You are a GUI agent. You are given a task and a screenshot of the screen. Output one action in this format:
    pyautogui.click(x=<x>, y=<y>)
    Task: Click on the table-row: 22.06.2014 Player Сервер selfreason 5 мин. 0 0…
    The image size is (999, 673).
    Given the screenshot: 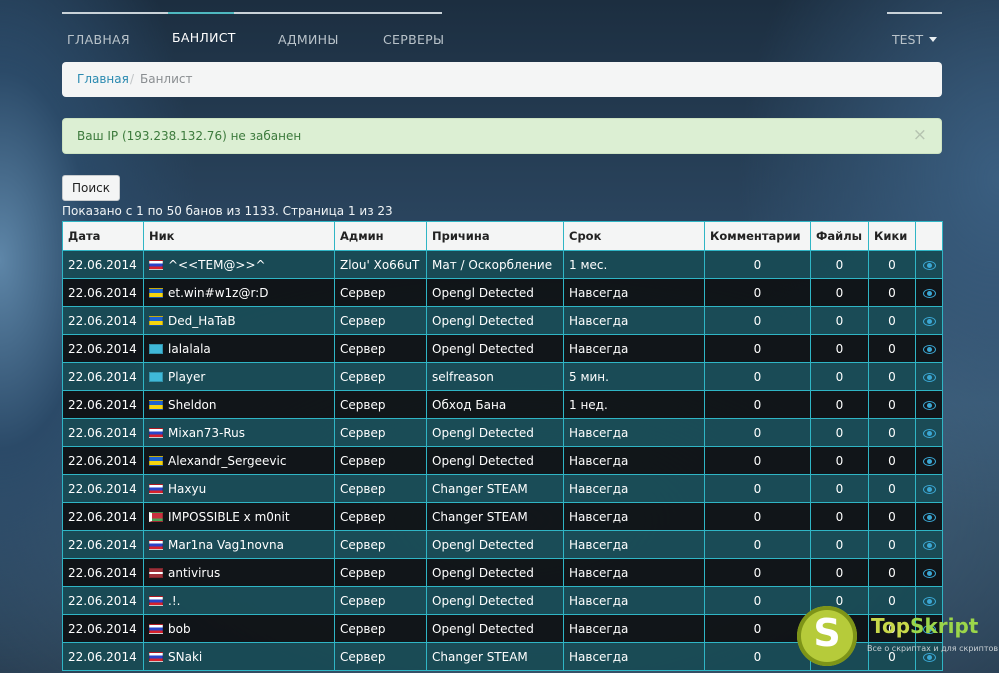 What is the action you would take?
    pyautogui.click(x=502, y=376)
    